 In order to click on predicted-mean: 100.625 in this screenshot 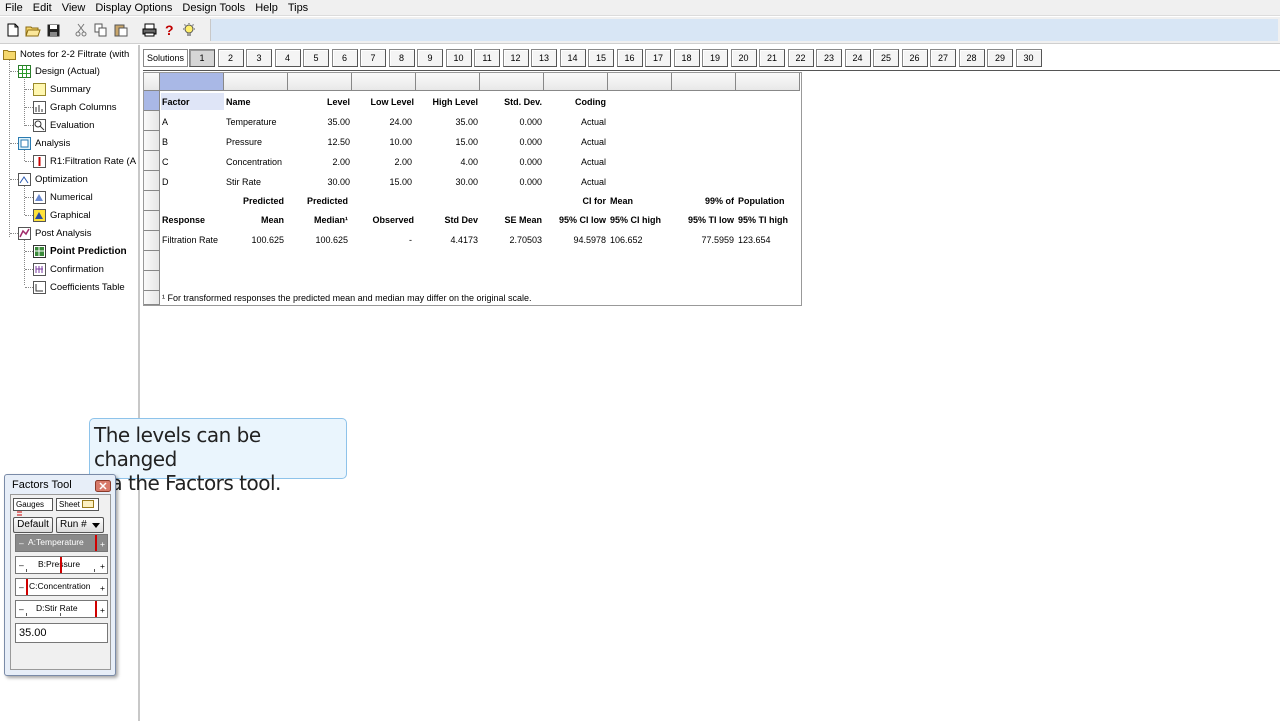, I will do `click(255, 240)`.